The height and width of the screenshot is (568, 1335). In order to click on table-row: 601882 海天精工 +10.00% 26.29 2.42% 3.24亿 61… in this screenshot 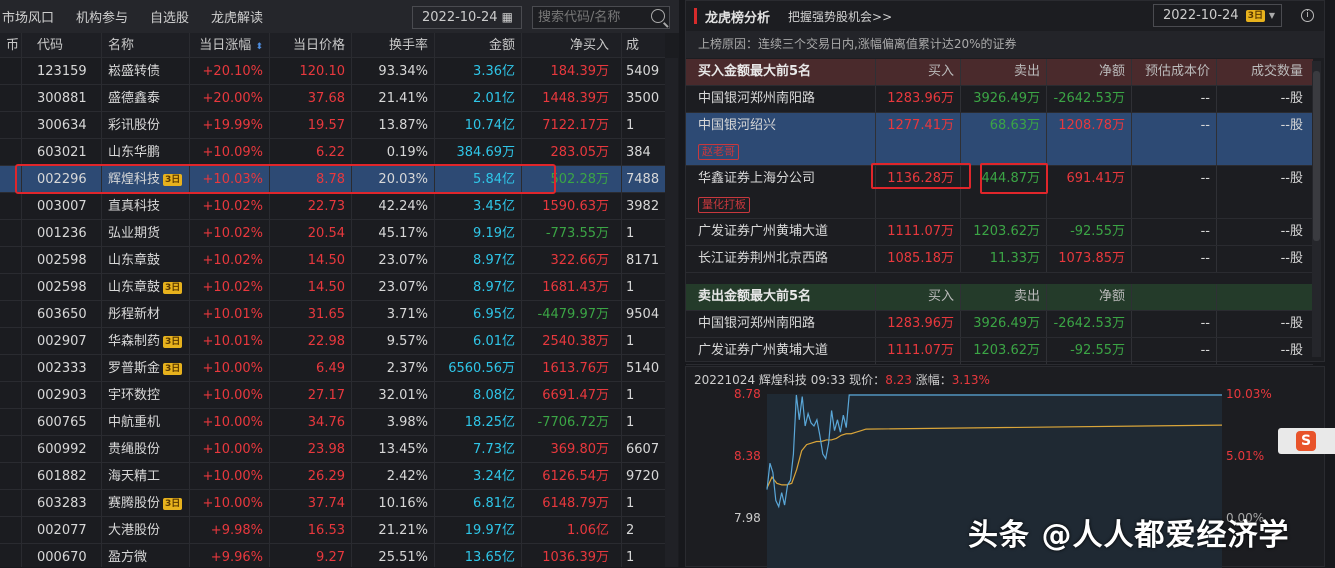, I will do `click(332, 476)`.